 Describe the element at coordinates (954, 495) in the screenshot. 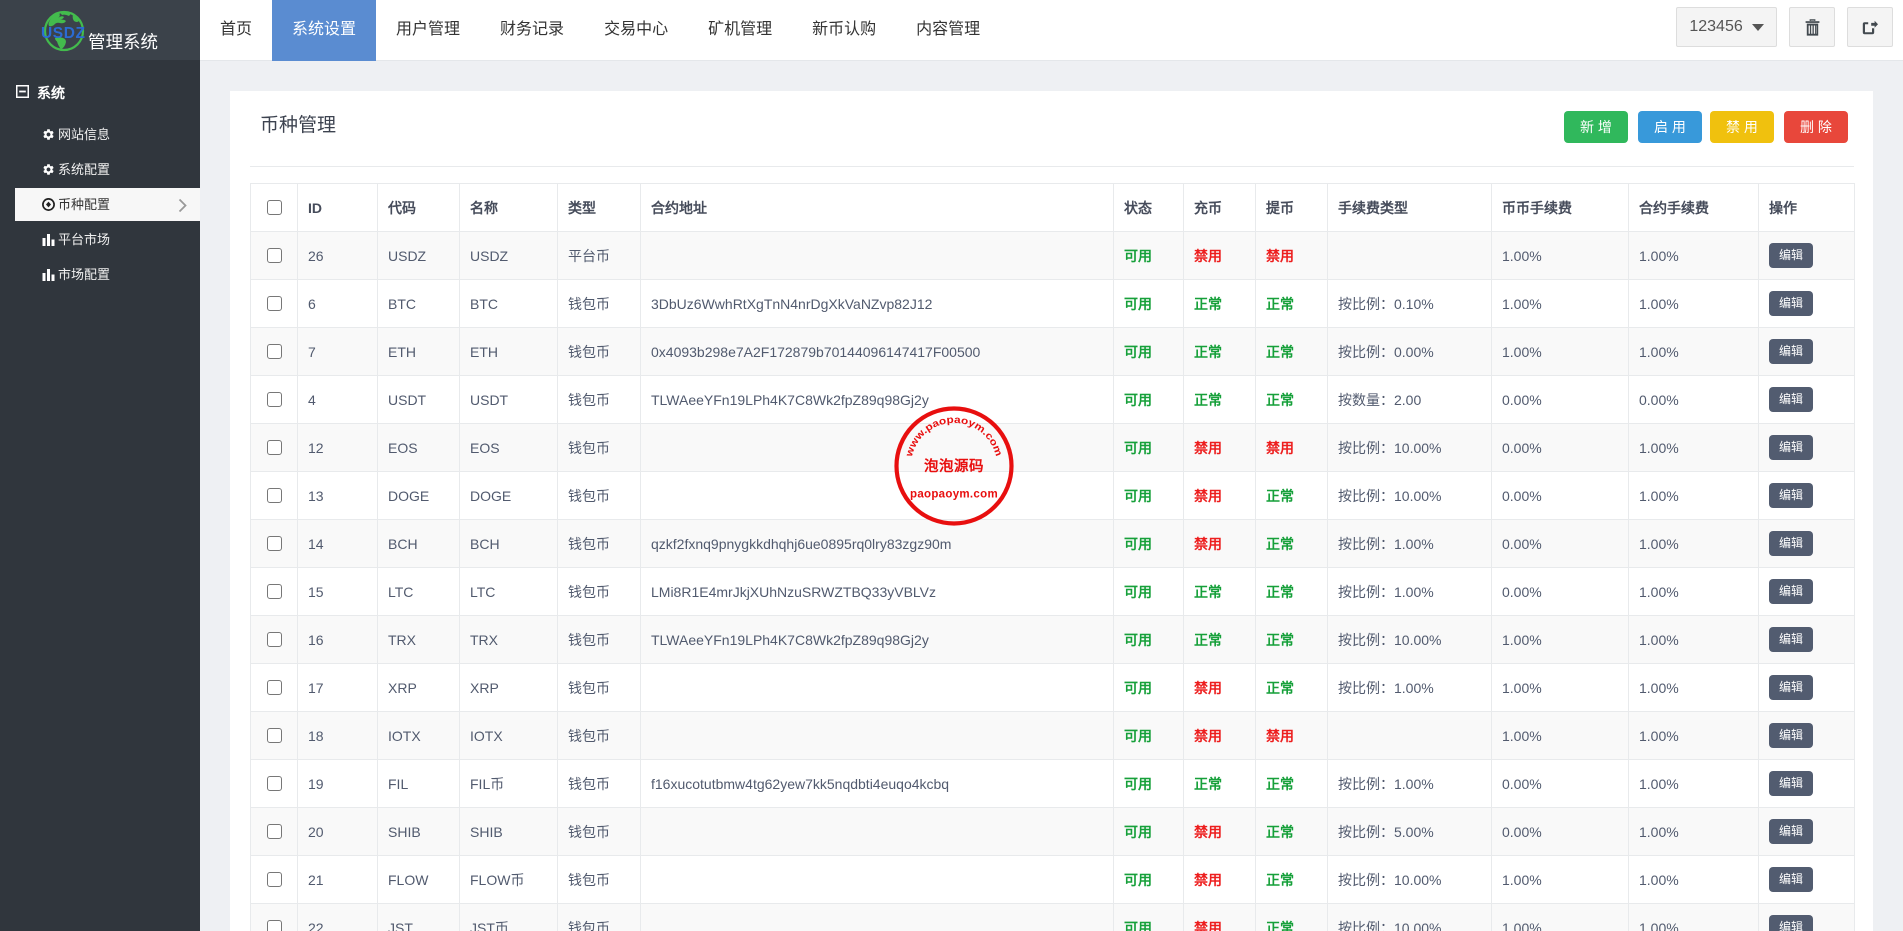

I see `svg-text: paopaoym.com` at that location.